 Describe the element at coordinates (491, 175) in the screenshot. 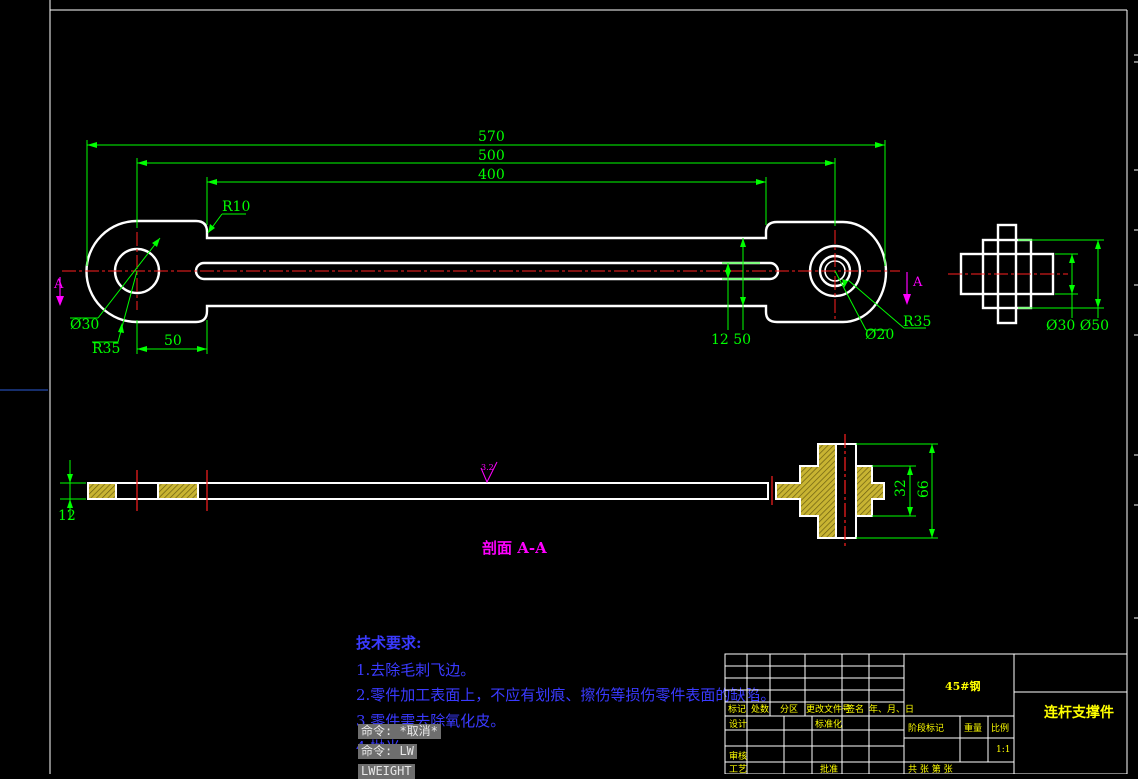

I see `dim-400: 400` at that location.